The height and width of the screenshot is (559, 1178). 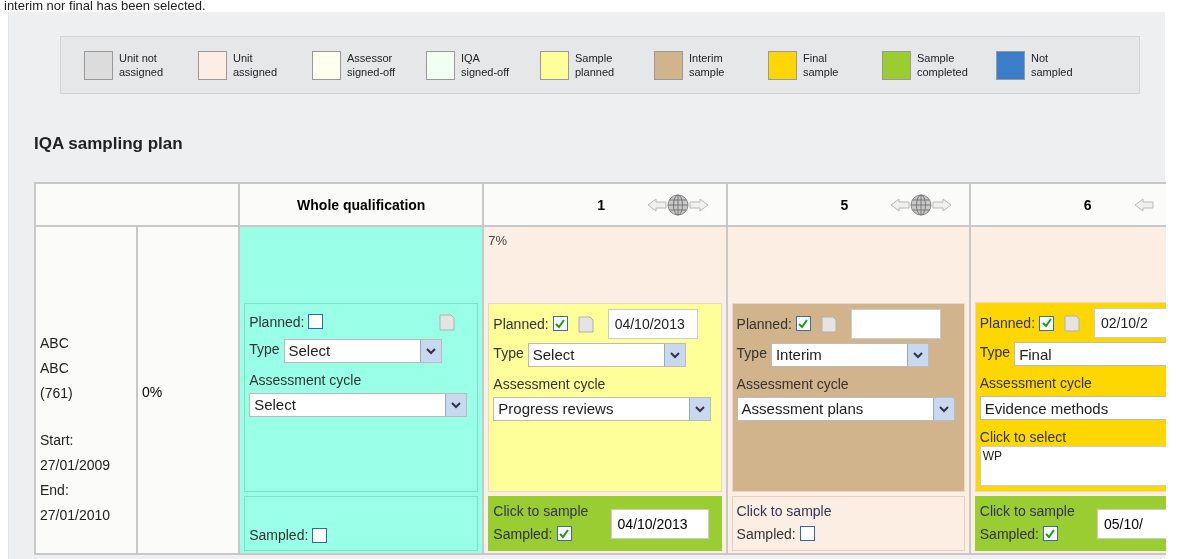 I want to click on section-title: IQA sampling plan, so click(x=109, y=144).